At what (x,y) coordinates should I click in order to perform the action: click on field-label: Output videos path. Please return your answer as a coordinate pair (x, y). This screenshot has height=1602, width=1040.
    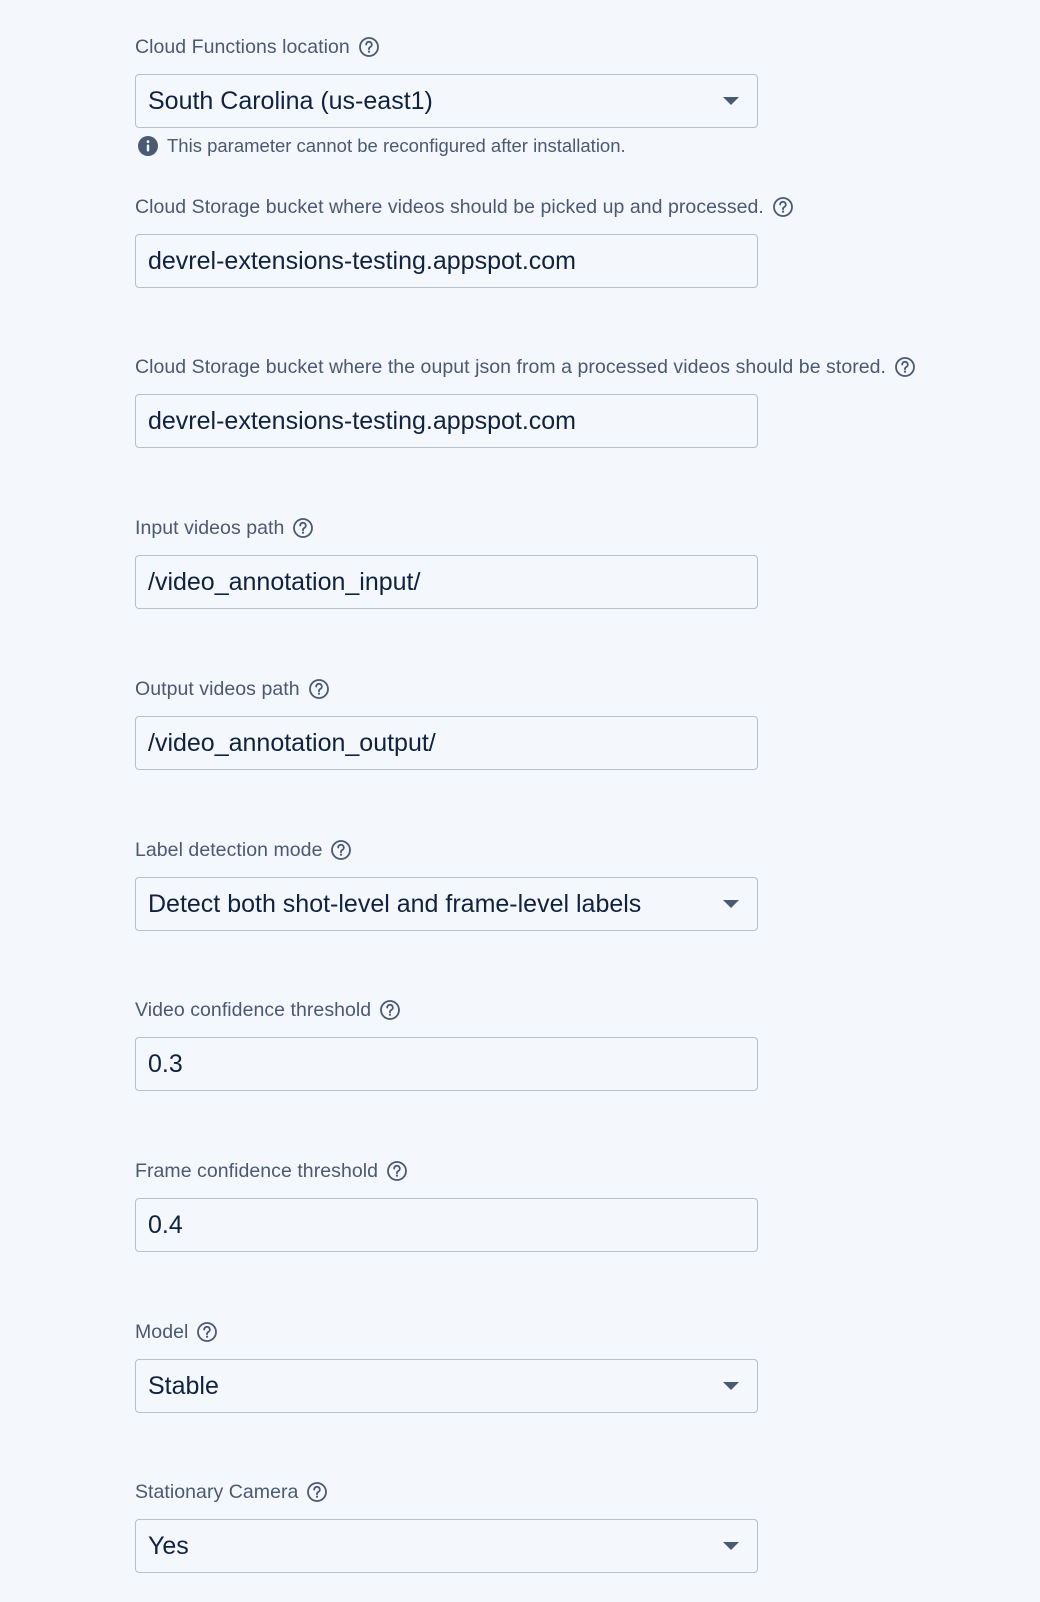
    Looking at the image, I should click on (217, 688).